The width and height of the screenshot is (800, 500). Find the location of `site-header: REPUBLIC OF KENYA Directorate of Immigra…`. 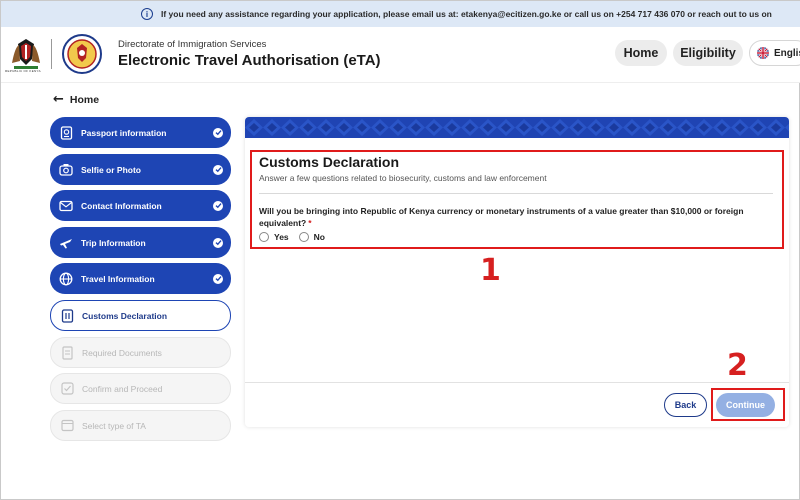

site-header: REPUBLIC OF KENYA Directorate of Immigra… is located at coordinates (400, 55).